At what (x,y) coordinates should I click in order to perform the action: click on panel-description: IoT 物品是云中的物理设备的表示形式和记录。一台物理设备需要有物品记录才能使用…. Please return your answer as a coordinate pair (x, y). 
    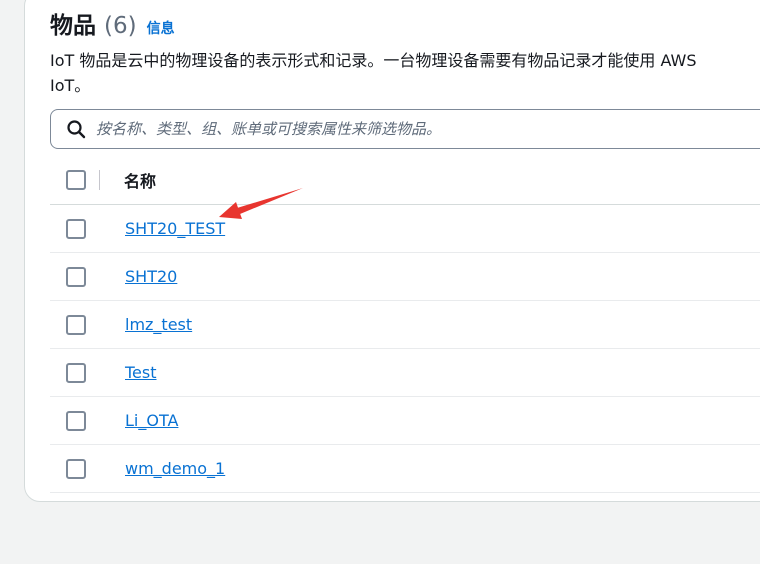
    Looking at the image, I should click on (373, 73).